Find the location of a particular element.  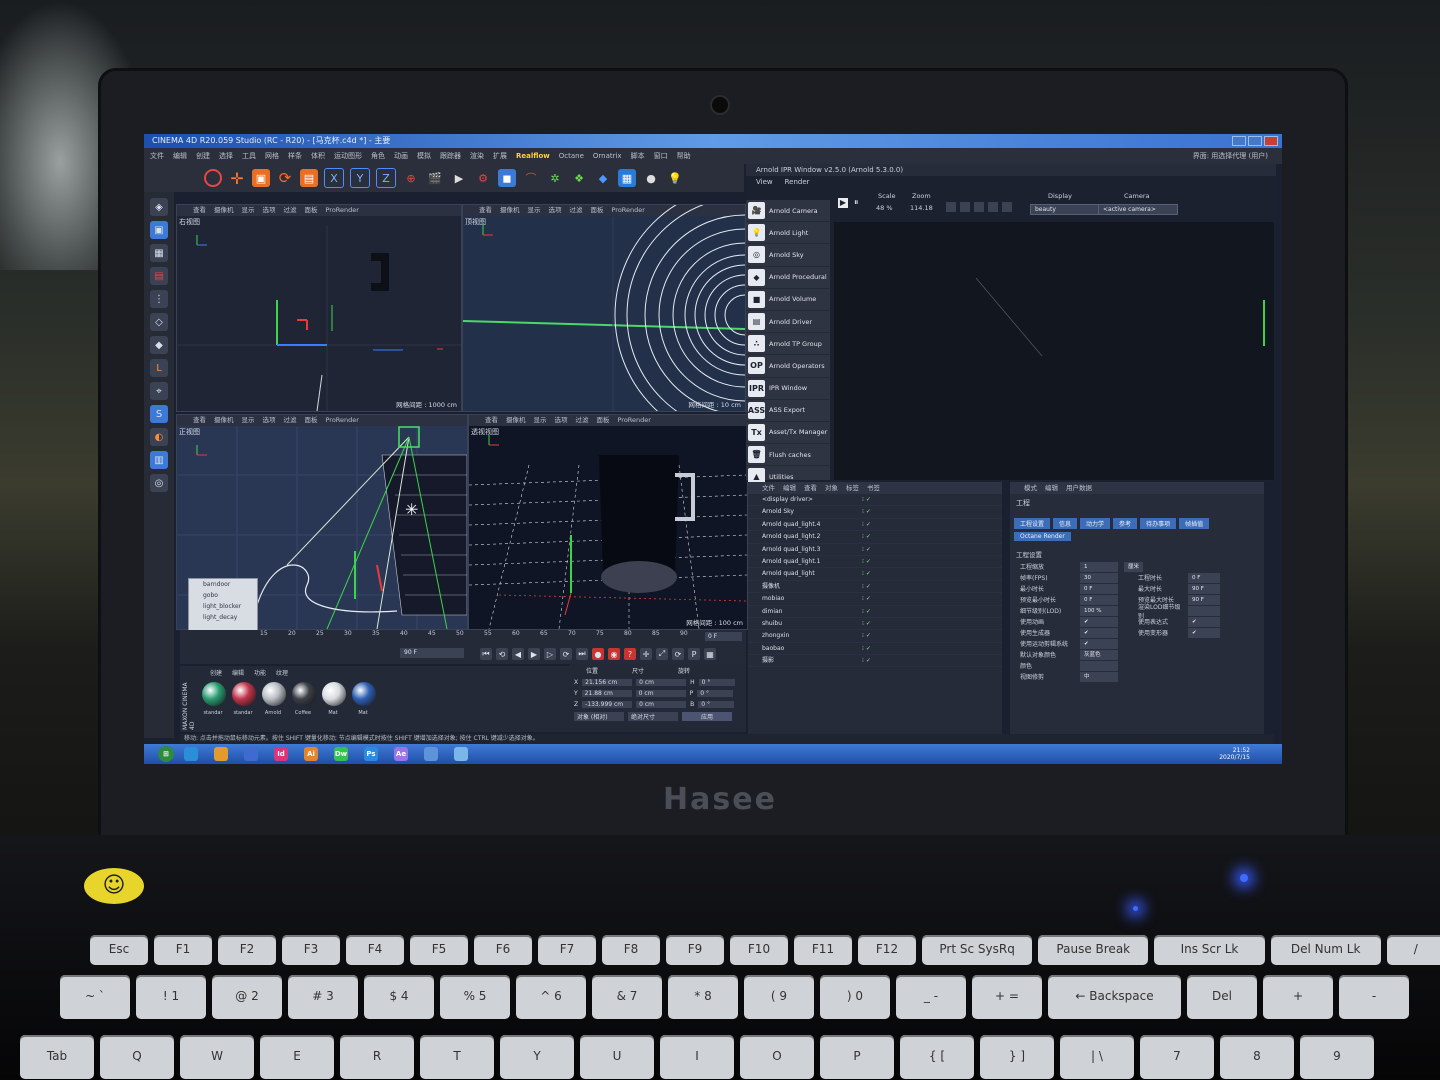

render-picture-viewer-icon: ▶ is located at coordinates (459, 178).